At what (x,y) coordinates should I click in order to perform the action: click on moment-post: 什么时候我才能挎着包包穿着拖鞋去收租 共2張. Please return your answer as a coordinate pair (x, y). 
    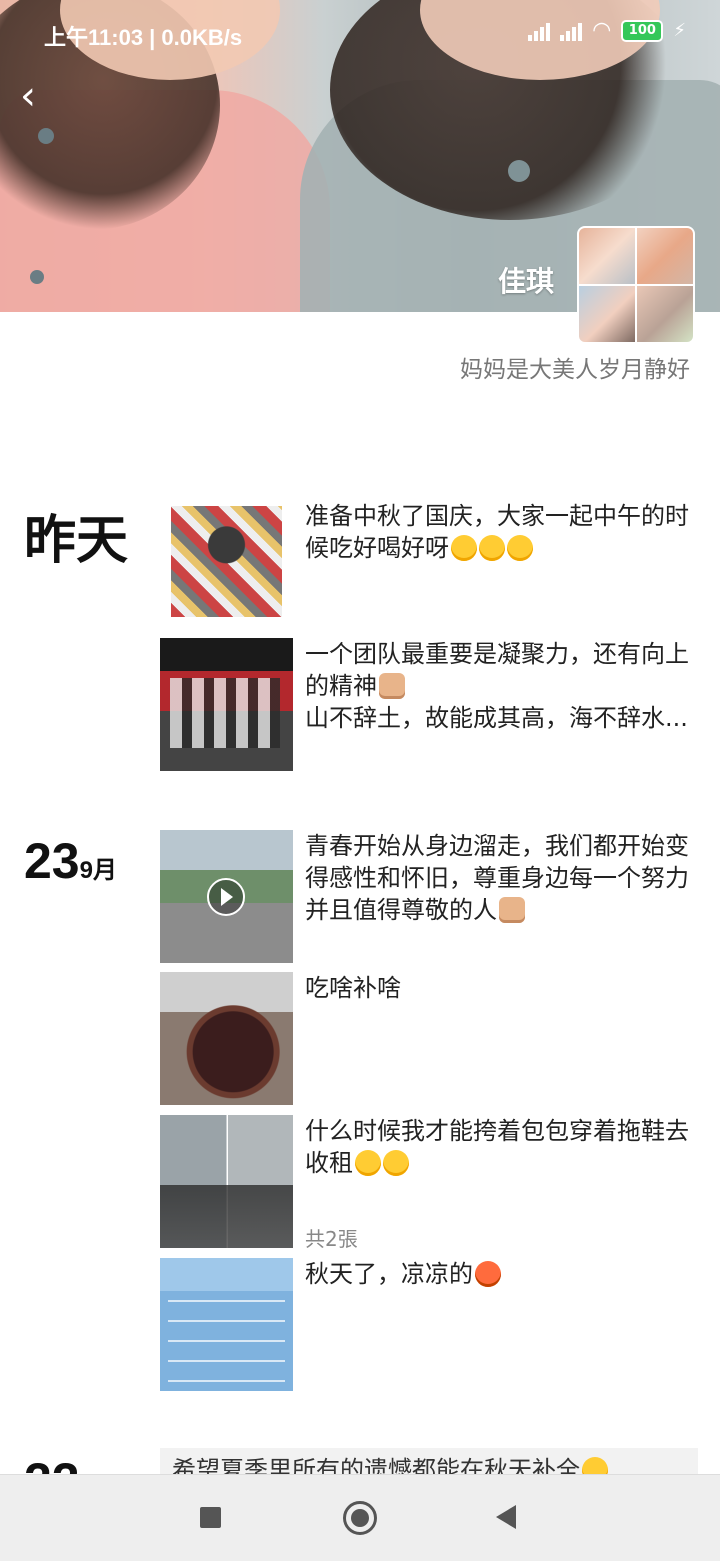
    Looking at the image, I should click on (430, 1183).